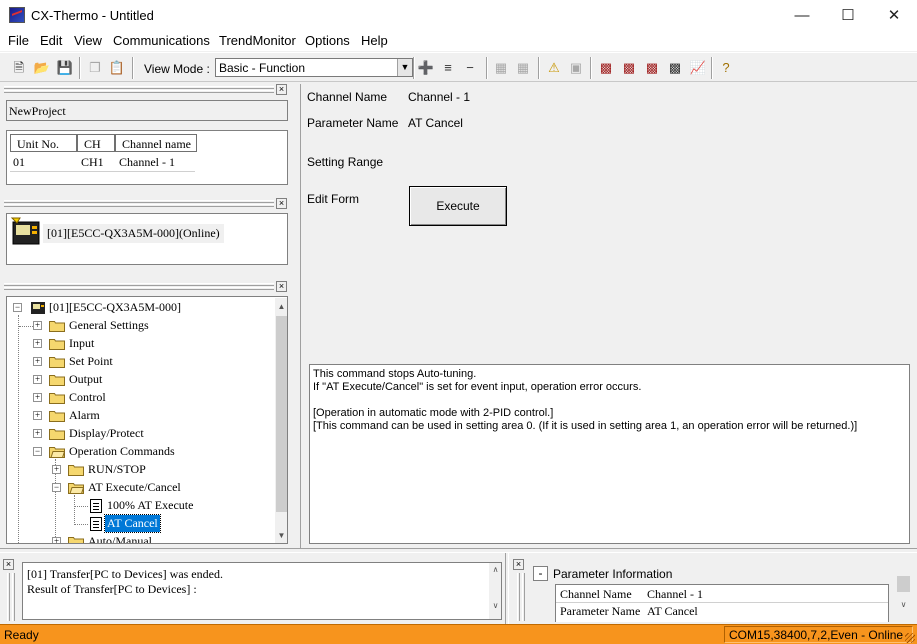 This screenshot has height=644, width=917. What do you see at coordinates (95, 68) in the screenshot?
I see `copy-icon: ❐` at bounding box center [95, 68].